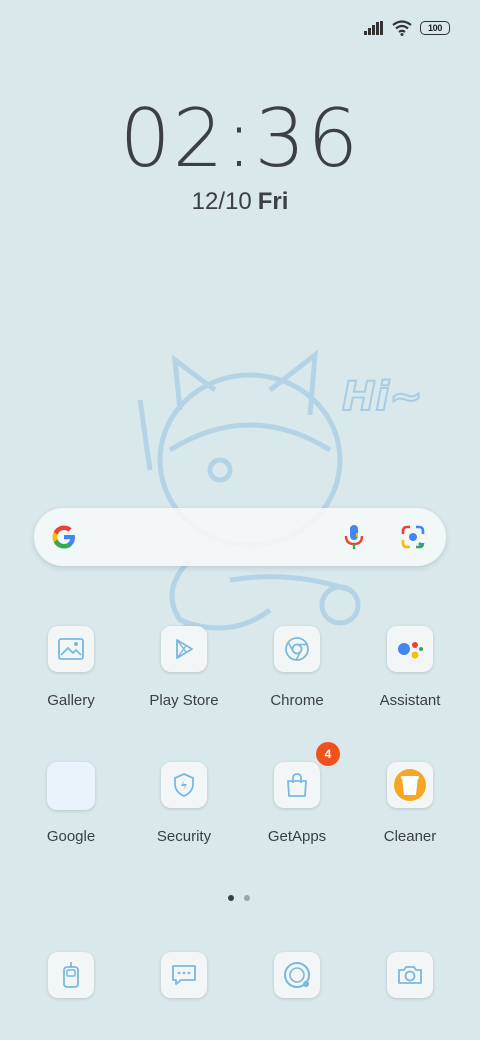  I want to click on camera-icon, so click(410, 975).